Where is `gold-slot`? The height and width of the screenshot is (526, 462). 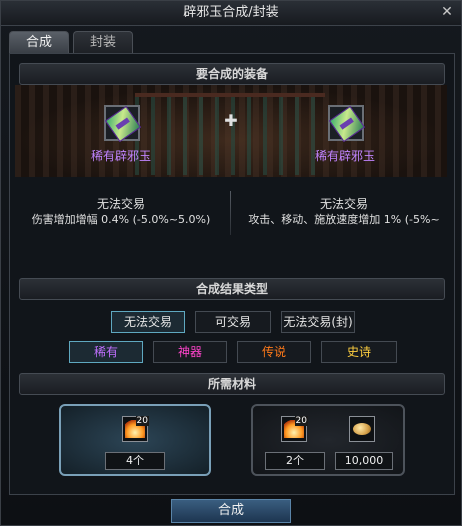 gold-slot is located at coordinates (362, 429).